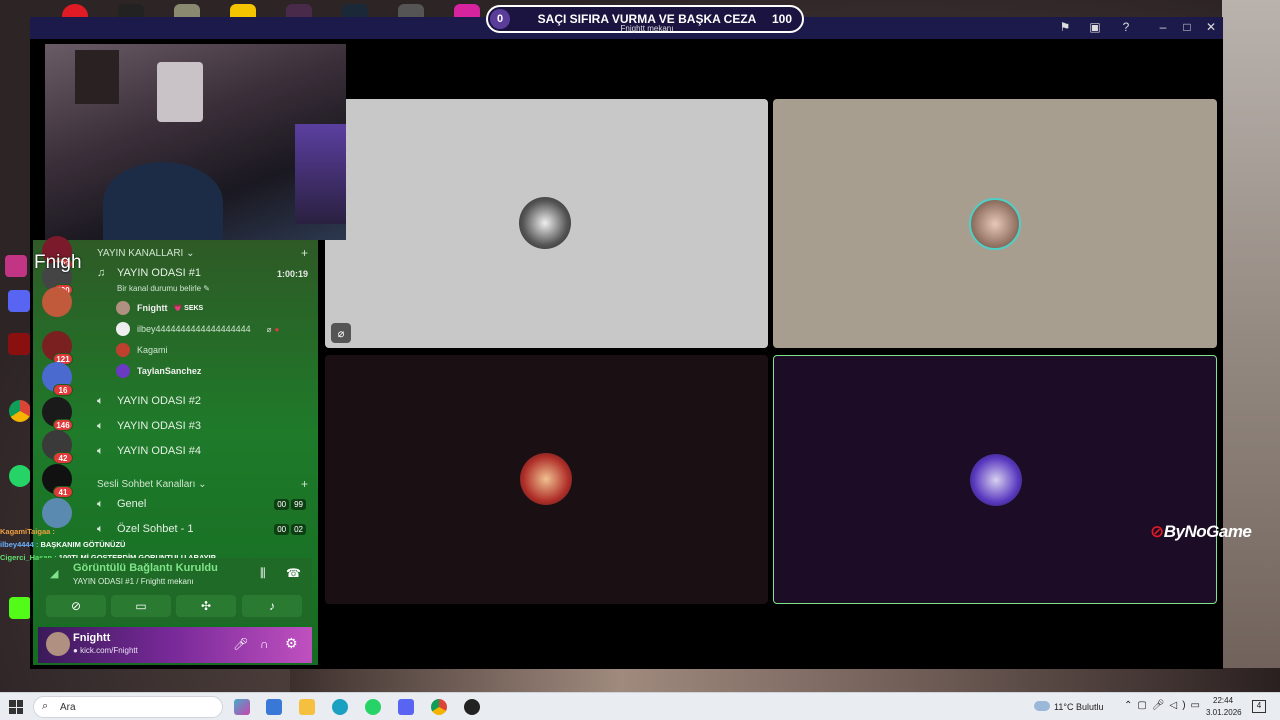 The image size is (1280, 720). Describe the element at coordinates (159, 401) in the screenshot. I see `channel-label: YAYIN ODASI #2` at that location.